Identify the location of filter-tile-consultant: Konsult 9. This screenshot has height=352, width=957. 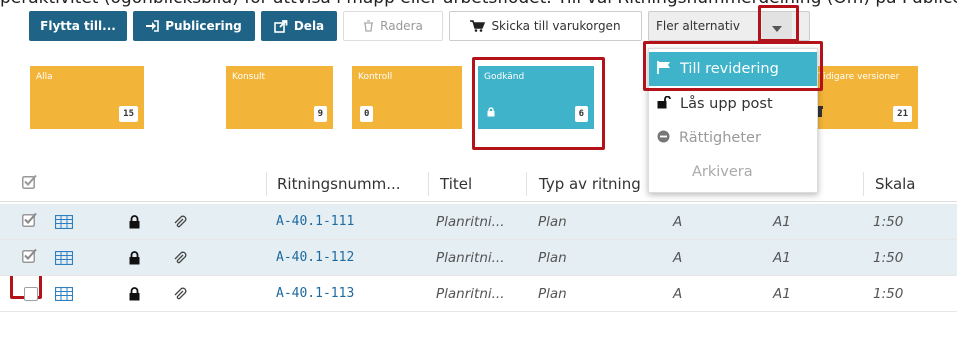
(279, 97).